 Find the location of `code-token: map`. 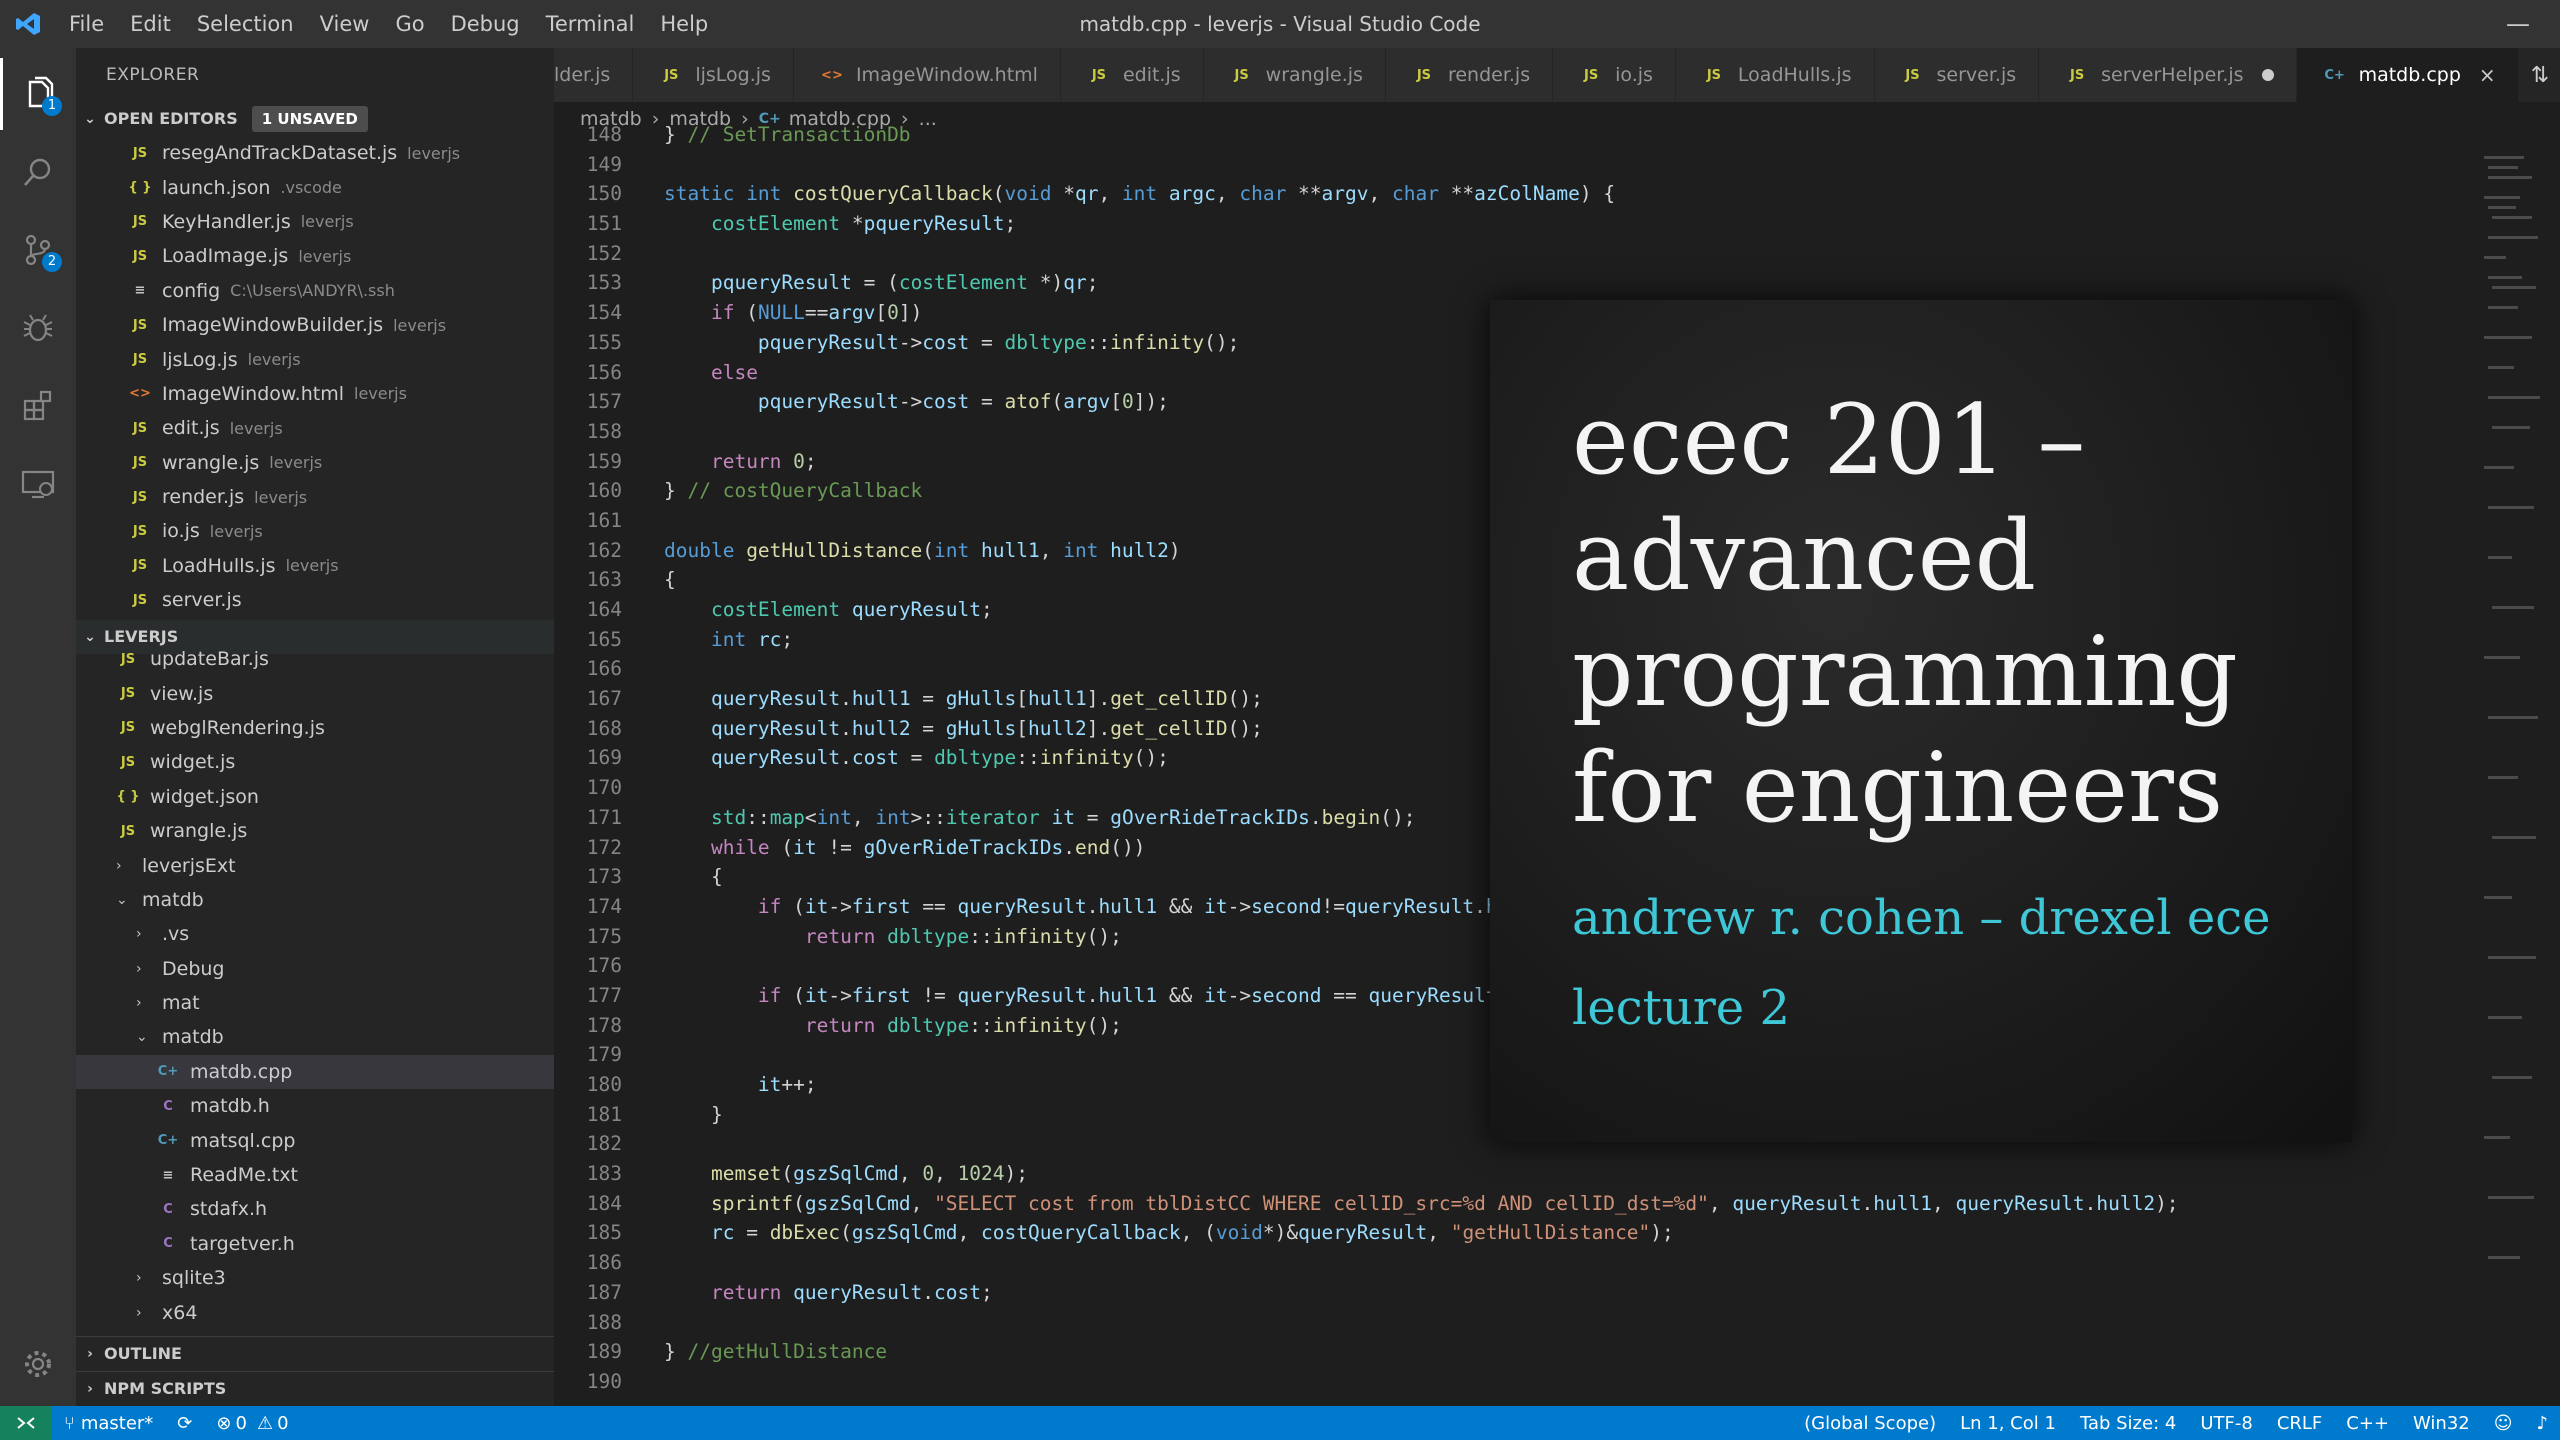

code-token: map is located at coordinates (787, 817).